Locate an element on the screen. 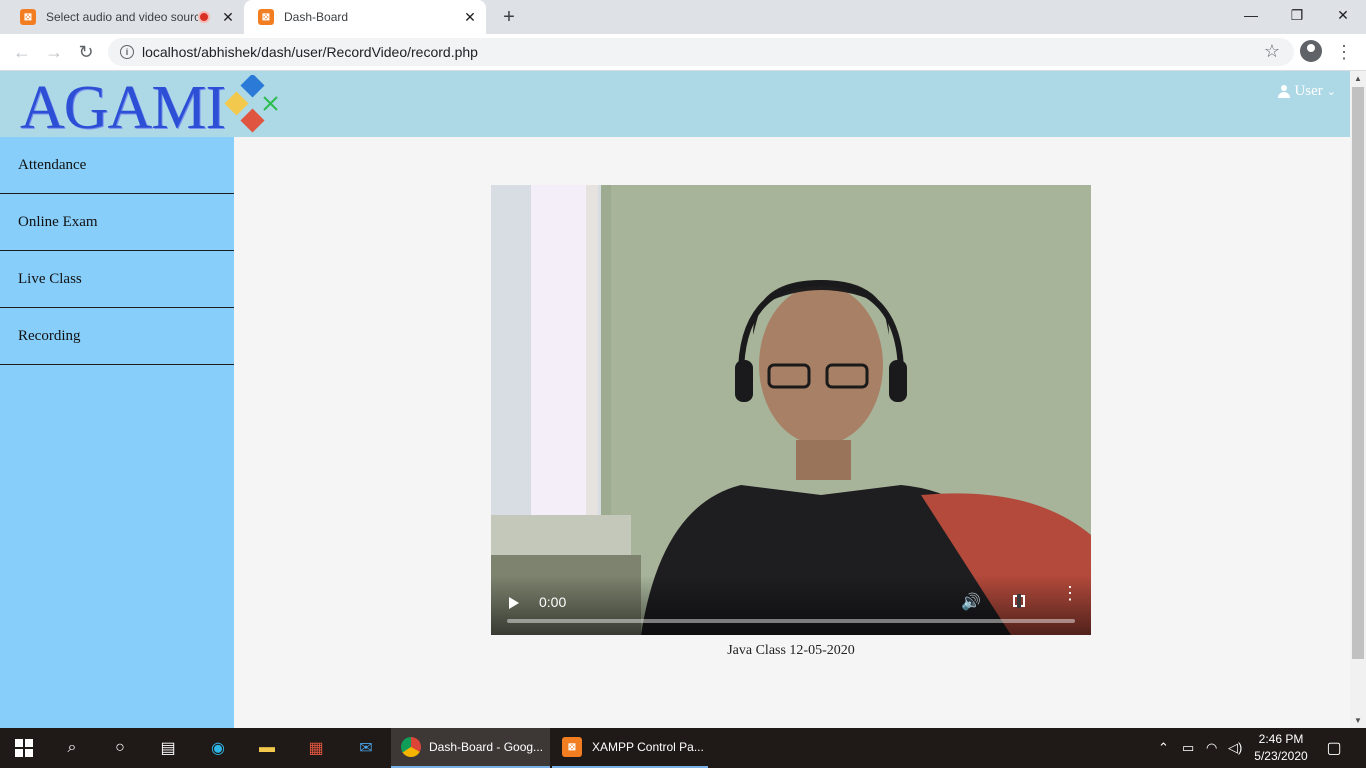 Image resolution: width=1366 pixels, height=768 pixels. fullscreen-icon is located at coordinates (1019, 601).